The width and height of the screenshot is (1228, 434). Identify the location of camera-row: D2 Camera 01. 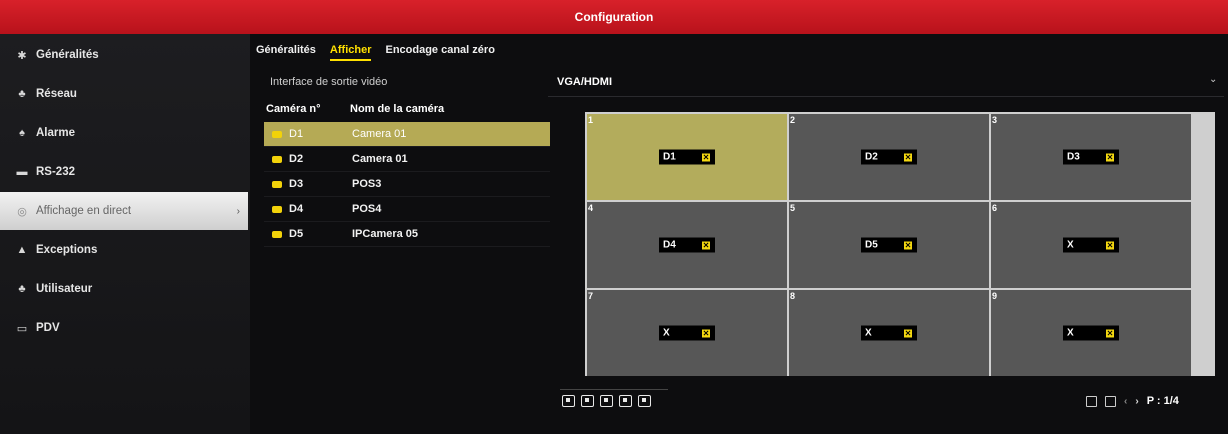
(407, 159).